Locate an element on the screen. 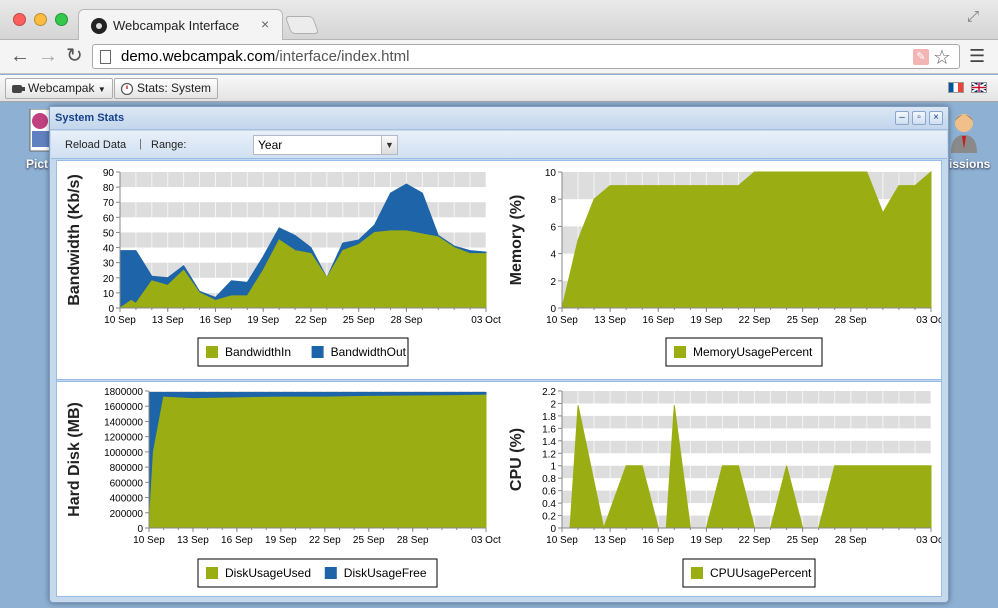 The height and width of the screenshot is (608, 998). disk-y-tick-label: 400000 is located at coordinates (127, 499).